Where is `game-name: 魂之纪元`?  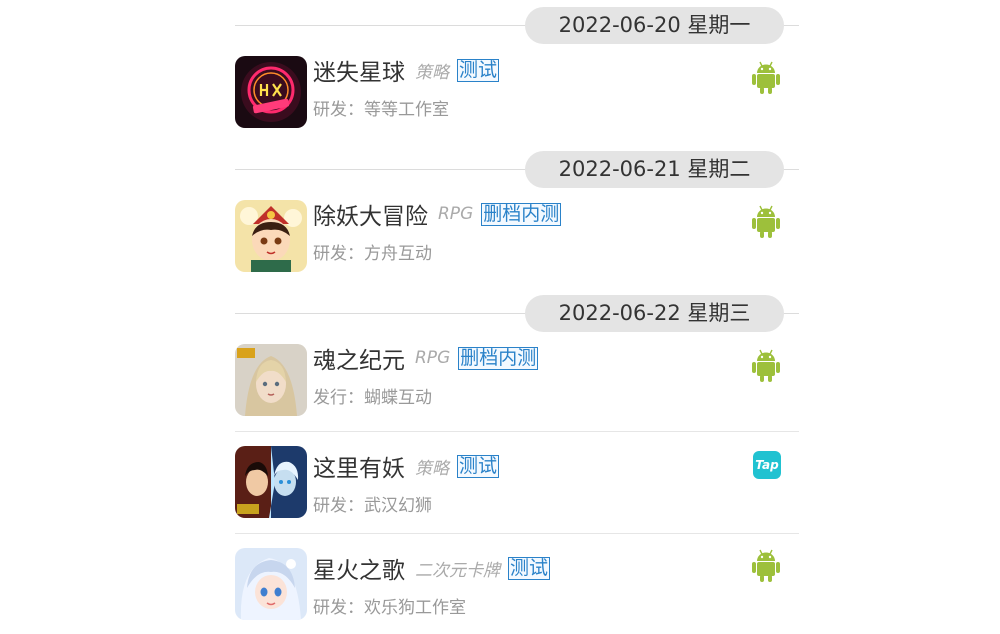 game-name: 魂之纪元 is located at coordinates (359, 358).